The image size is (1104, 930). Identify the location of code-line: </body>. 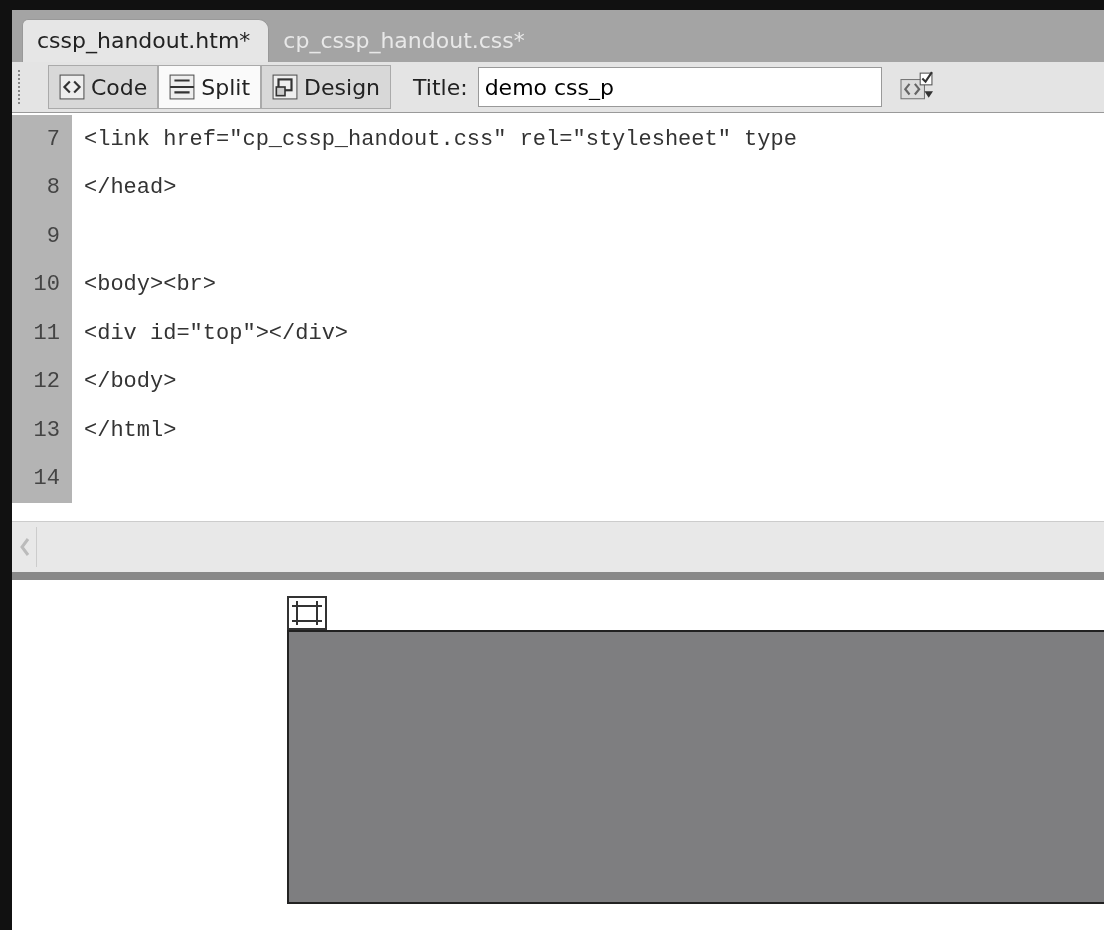
(130, 382).